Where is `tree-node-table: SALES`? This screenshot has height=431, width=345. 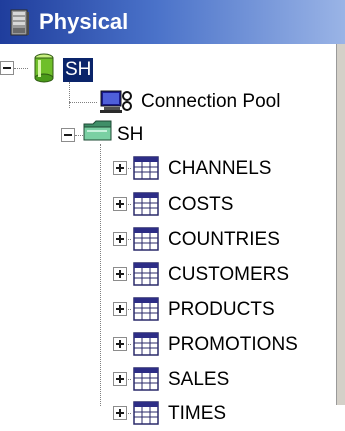
tree-node-table: SALES is located at coordinates (198, 380).